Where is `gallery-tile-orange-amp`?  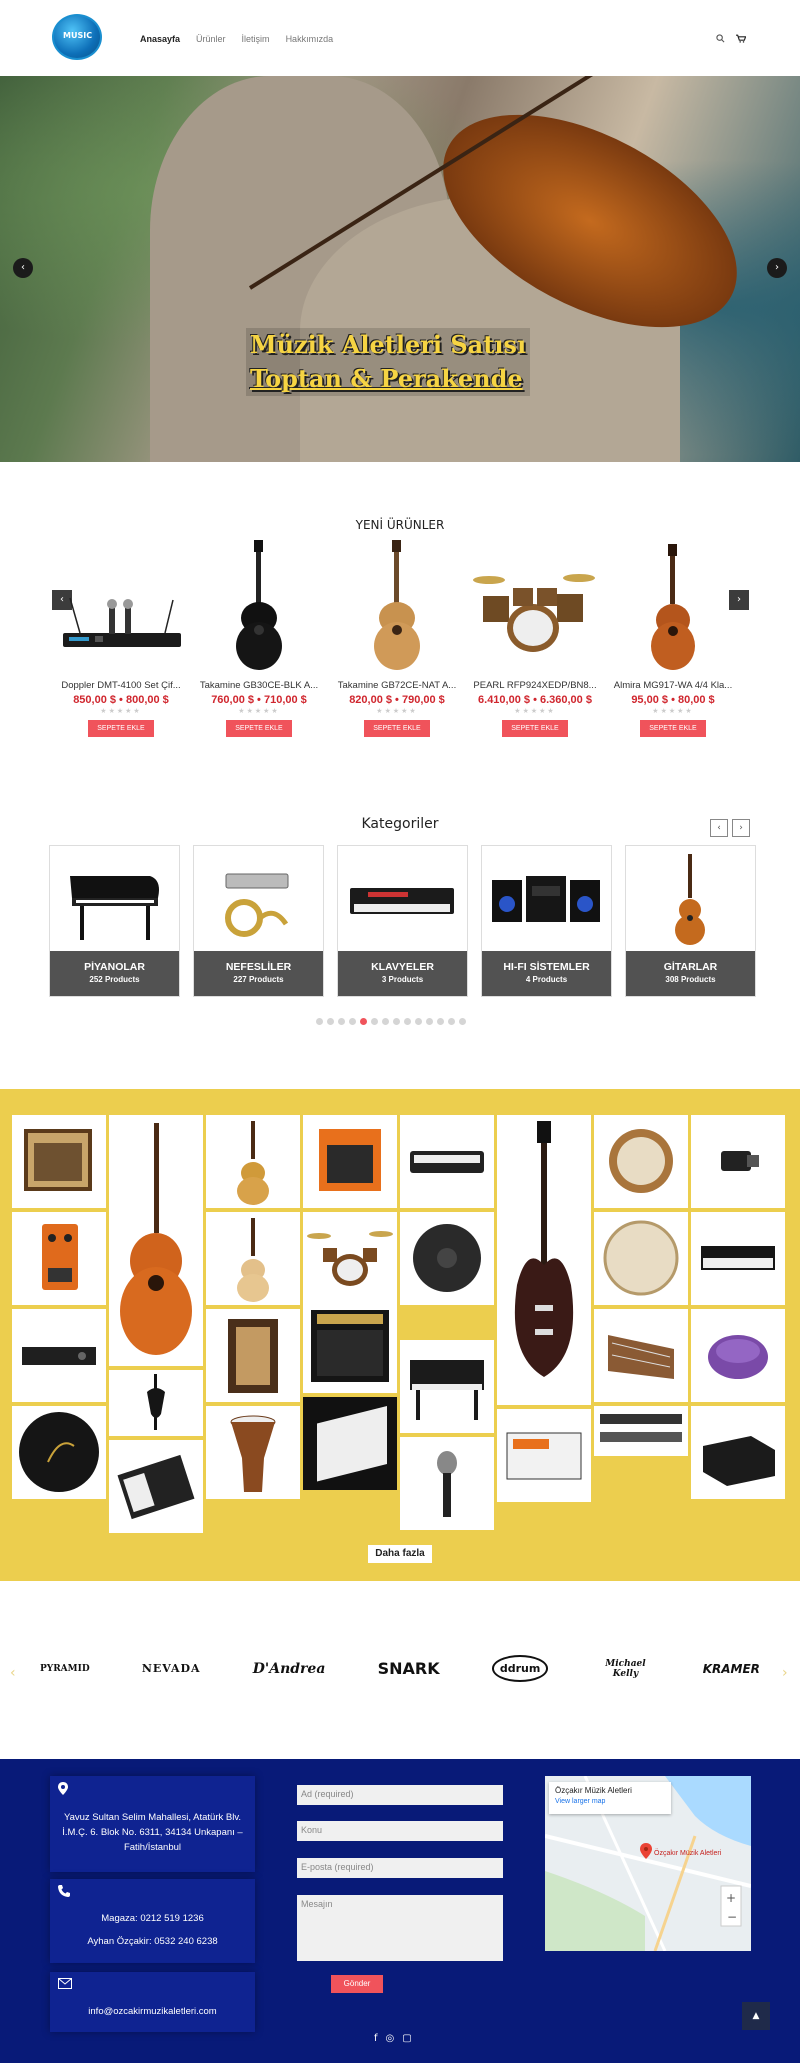
gallery-tile-orange-amp is located at coordinates (350, 1161).